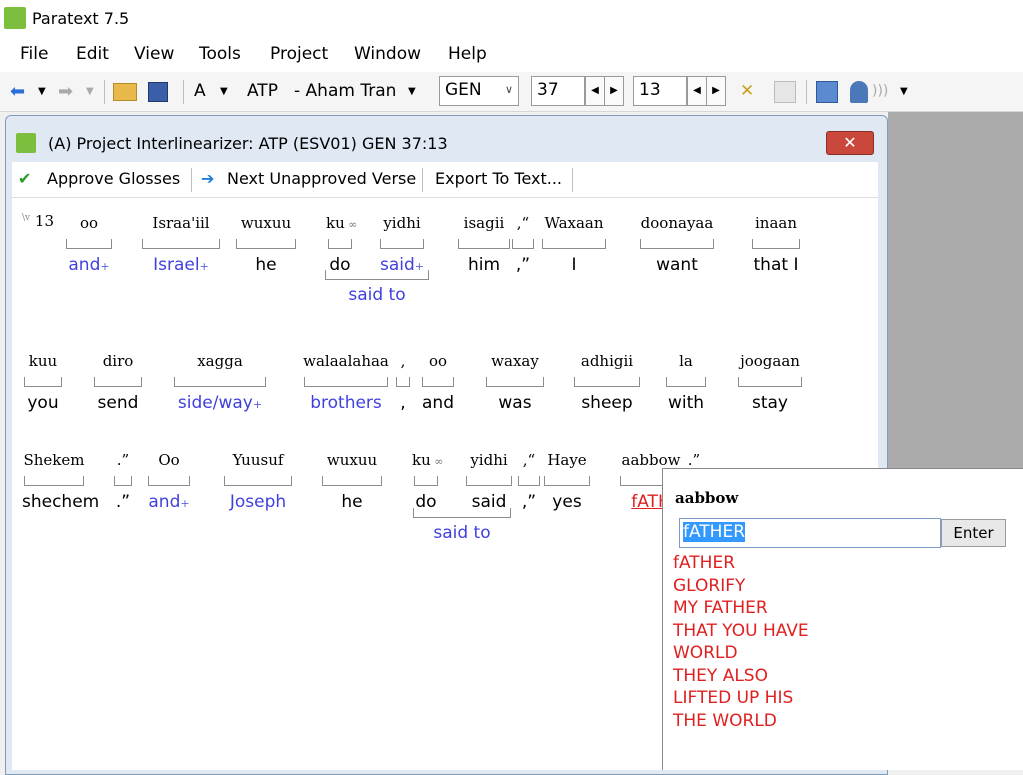  Describe the element at coordinates (65, 91) in the screenshot. I see `forward-arrow-icon: ➡` at that location.